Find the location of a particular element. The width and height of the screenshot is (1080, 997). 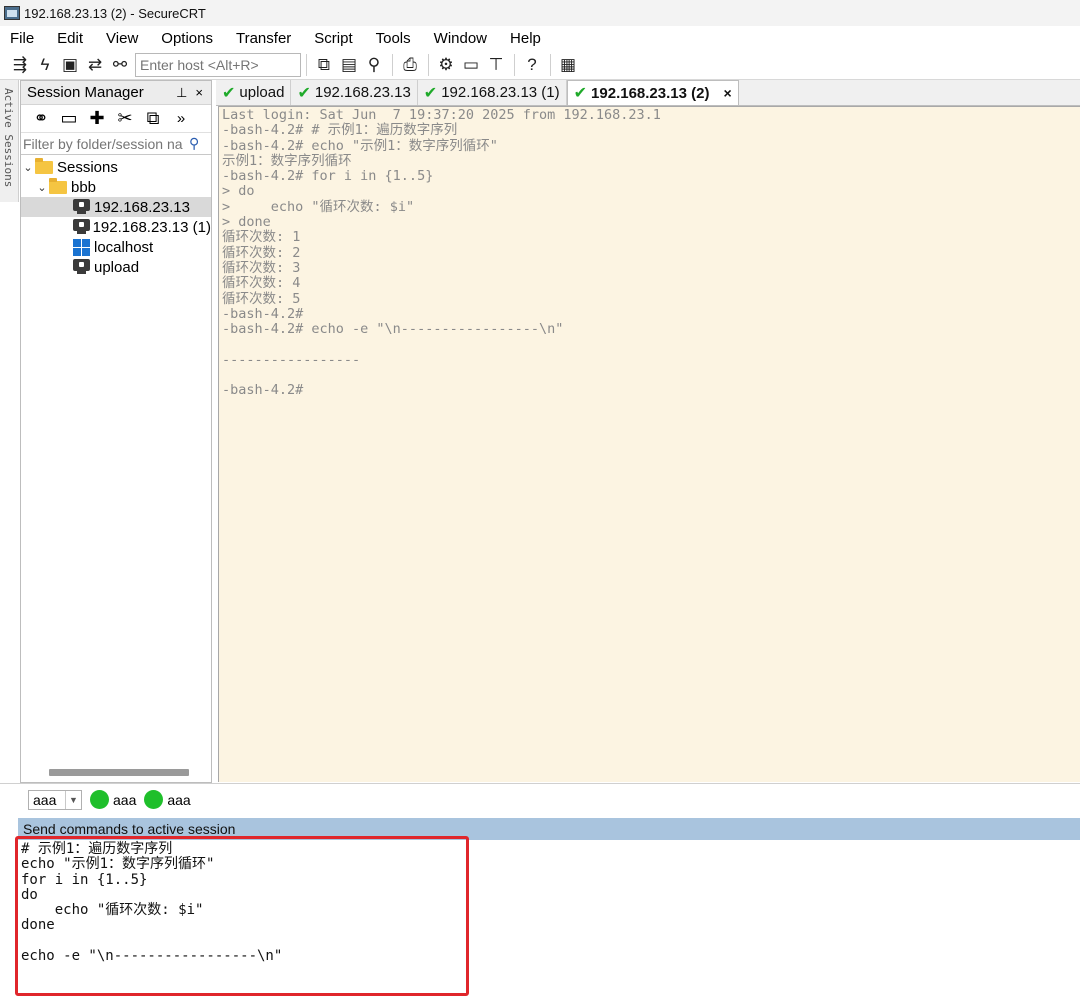

tree-session-192-168-23-13: 192.168.23.13 is located at coordinates (116, 207).